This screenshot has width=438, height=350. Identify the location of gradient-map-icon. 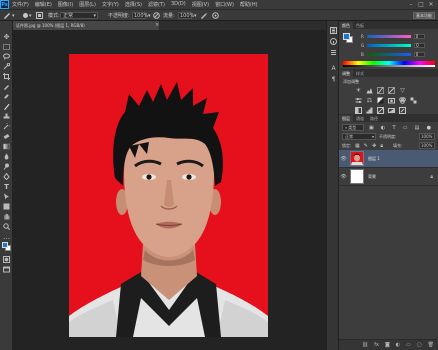
(391, 110).